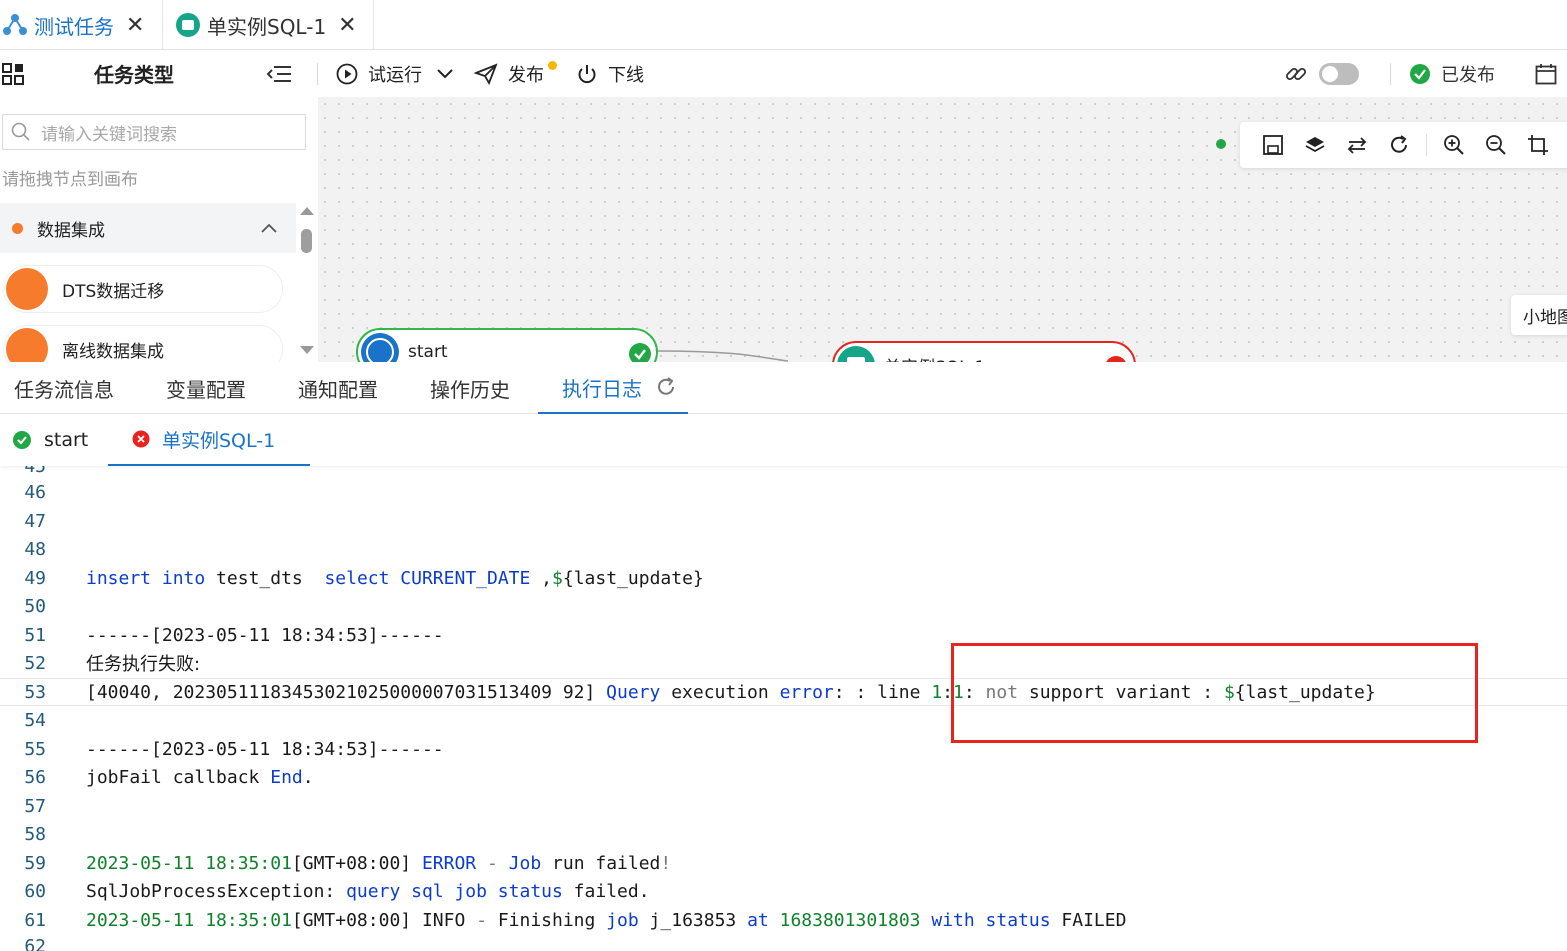  Describe the element at coordinates (984, 351) in the screenshot. I see `flow-node-sql: 单实例SQL-1` at that location.